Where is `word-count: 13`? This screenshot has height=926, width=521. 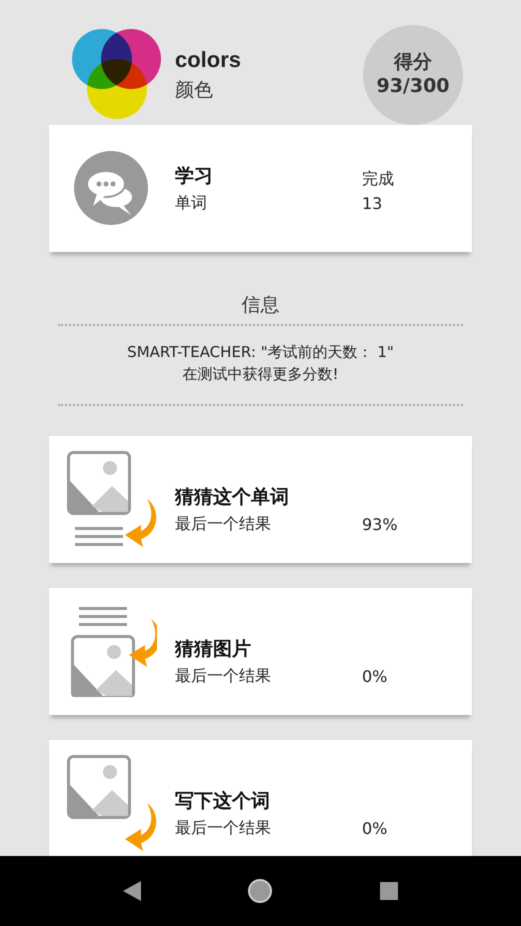
word-count: 13 is located at coordinates (373, 203).